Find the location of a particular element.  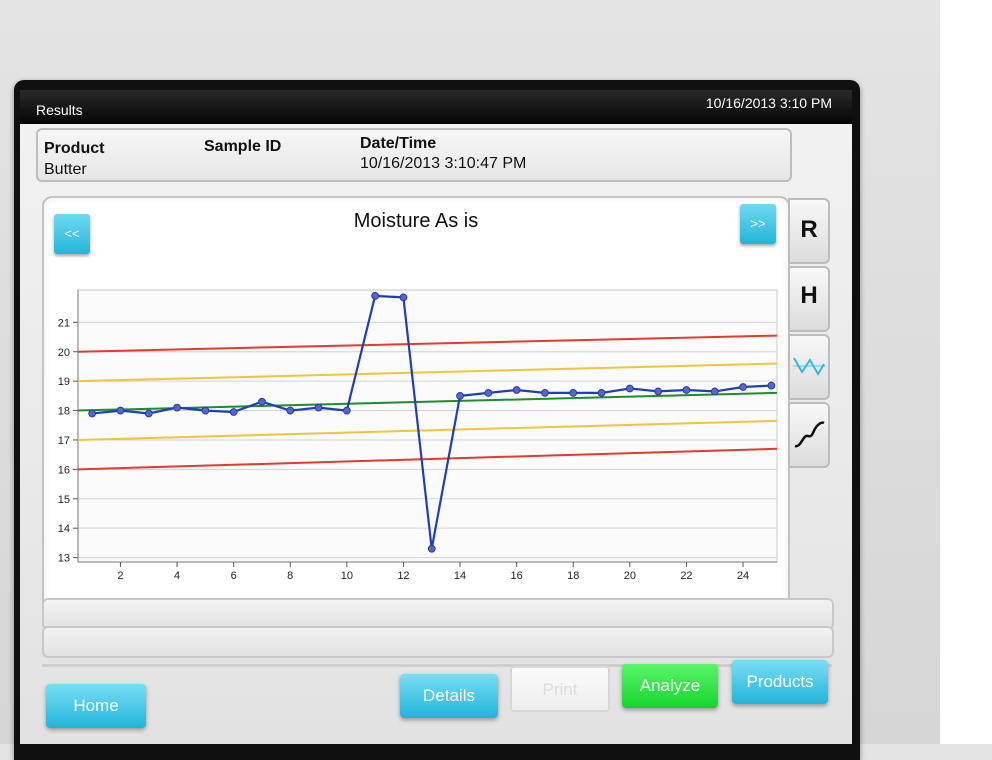

curve-icon is located at coordinates (809, 434).